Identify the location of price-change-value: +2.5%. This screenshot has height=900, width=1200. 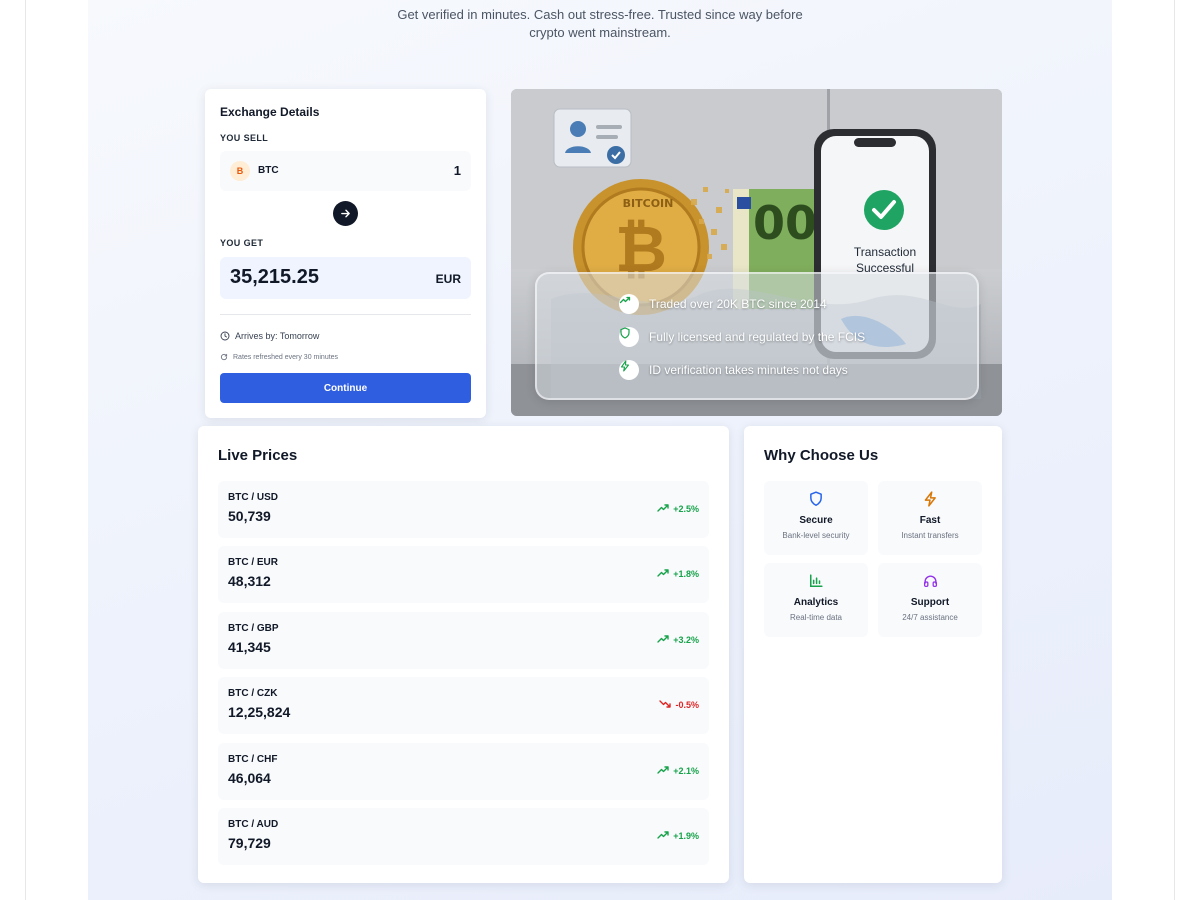
(686, 509).